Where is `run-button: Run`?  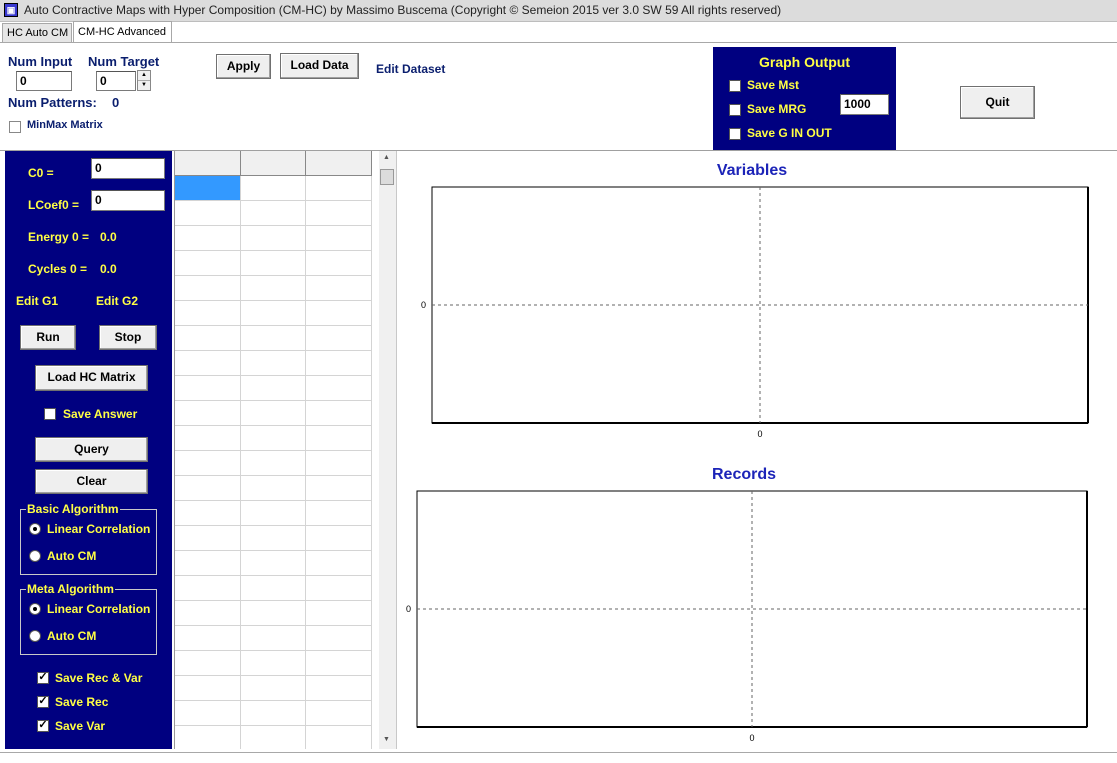 run-button: Run is located at coordinates (48, 337).